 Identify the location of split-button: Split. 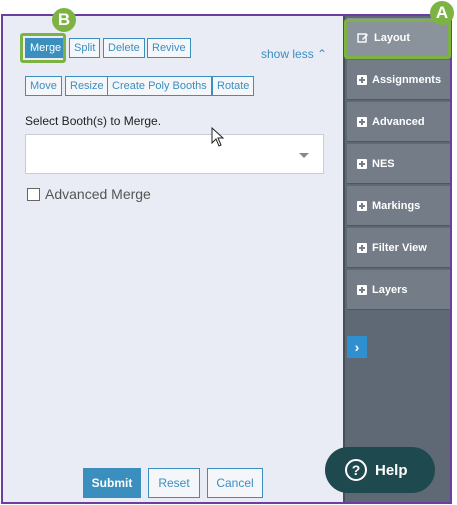
(85, 48).